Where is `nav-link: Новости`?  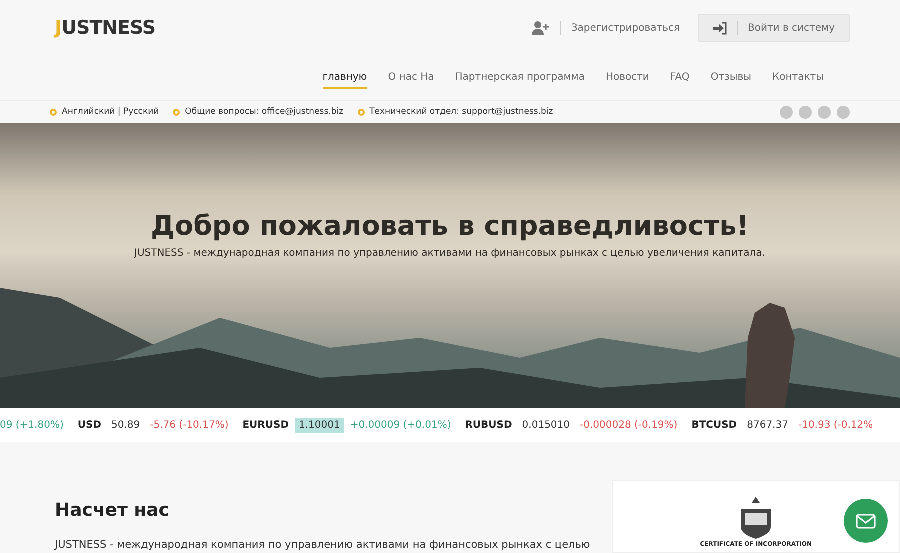
nav-link: Новости is located at coordinates (628, 78).